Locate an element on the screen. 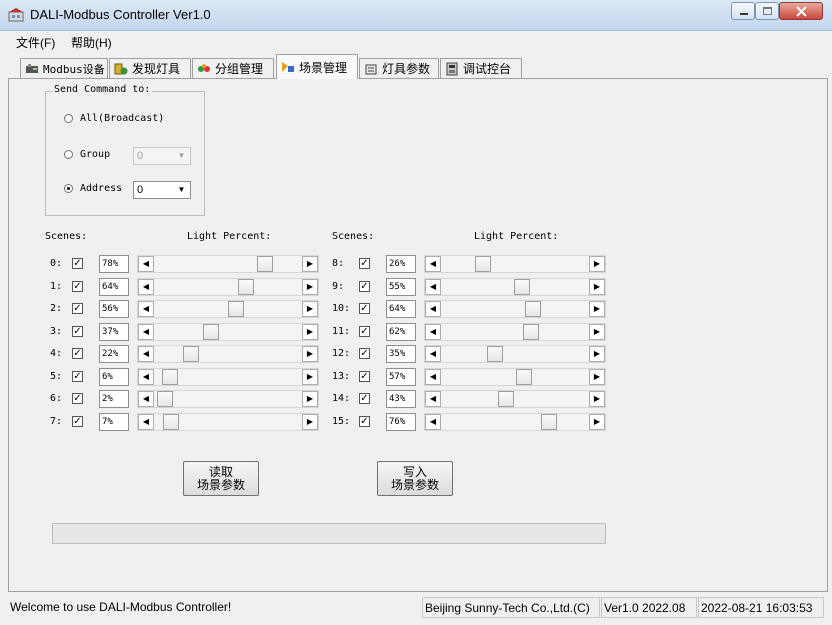 This screenshot has height=625, width=832. tab-discover-lamps: 发现灯具 is located at coordinates (150, 68).